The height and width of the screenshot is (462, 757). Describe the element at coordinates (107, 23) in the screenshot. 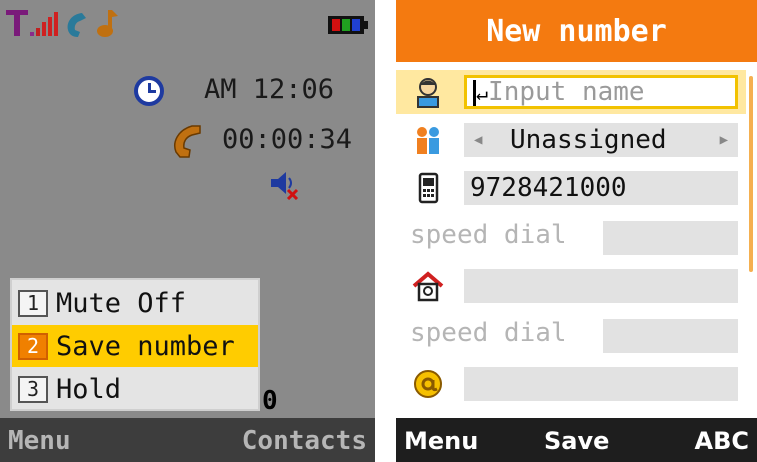

I see `music-note-icon` at that location.